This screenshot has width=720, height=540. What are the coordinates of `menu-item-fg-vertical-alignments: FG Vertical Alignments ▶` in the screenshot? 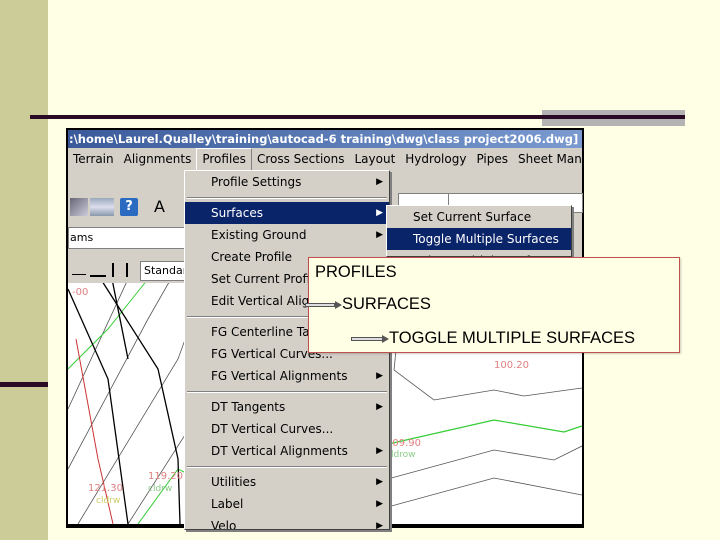 It's located at (287, 376).